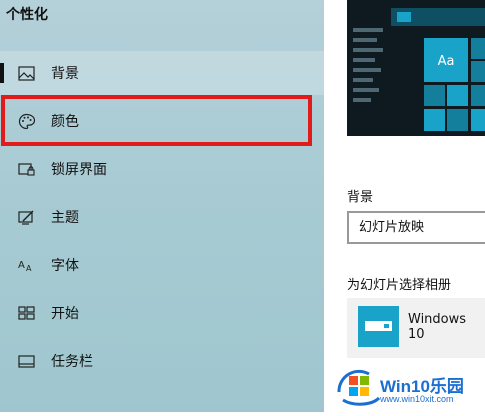  Describe the element at coordinates (437, 327) in the screenshot. I see `album-name: Windows 10` at that location.